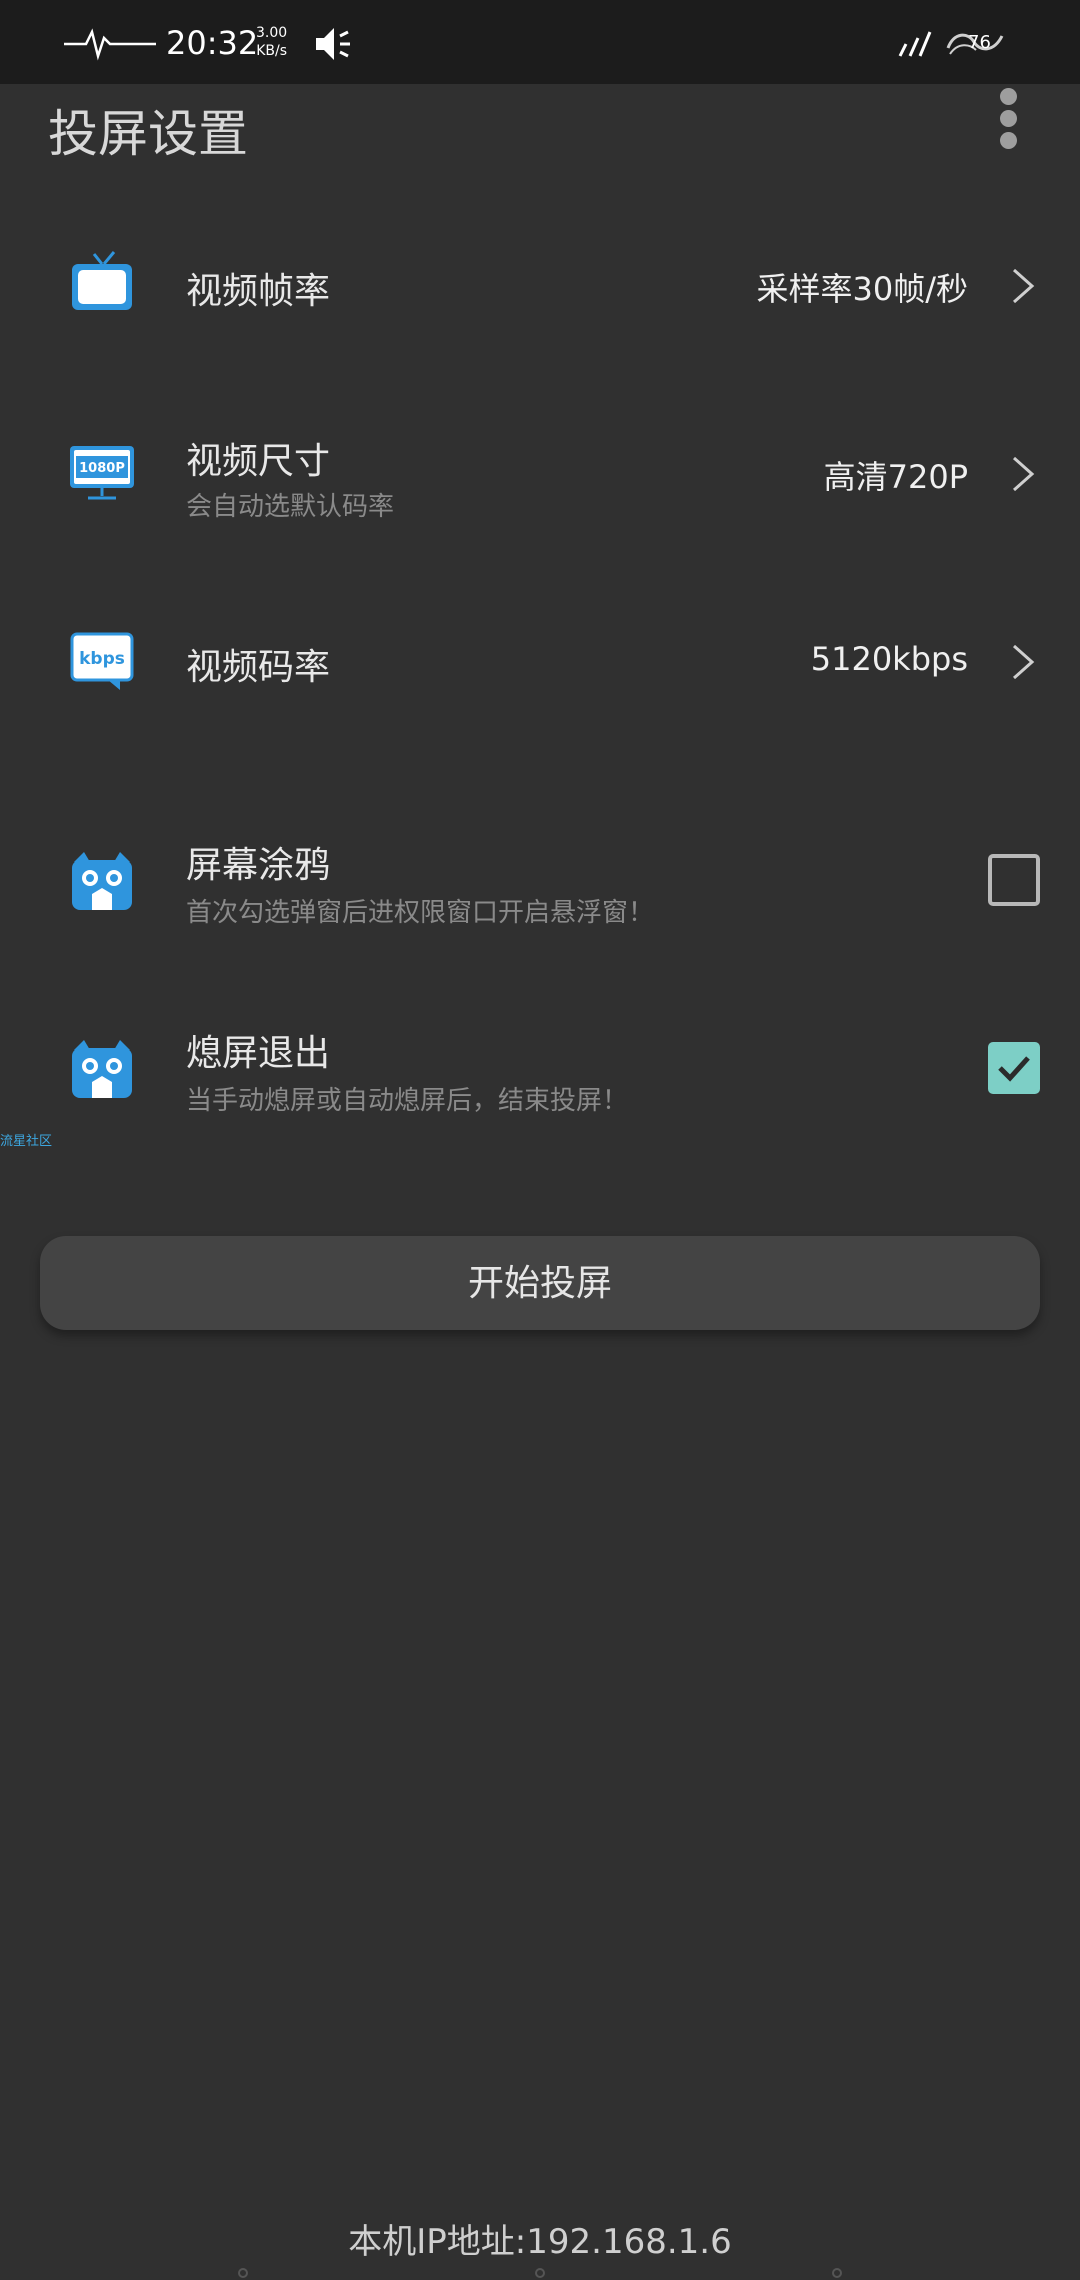 Image resolution: width=1080 pixels, height=2280 pixels. What do you see at coordinates (102, 468) in the screenshot?
I see `monitor-1080p-text: 1080P` at bounding box center [102, 468].